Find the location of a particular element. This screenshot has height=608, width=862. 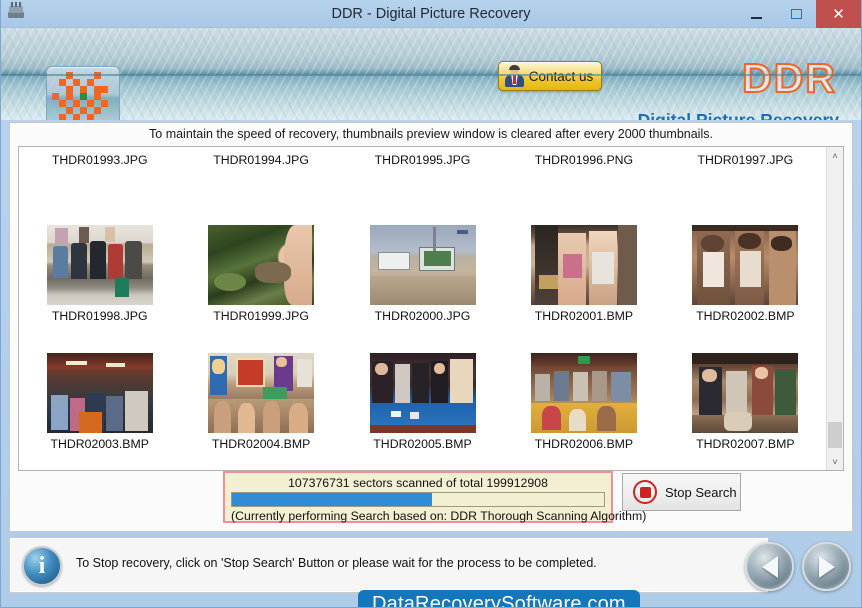

thumbnail-label: THDR02000.JPG is located at coordinates (422, 316).